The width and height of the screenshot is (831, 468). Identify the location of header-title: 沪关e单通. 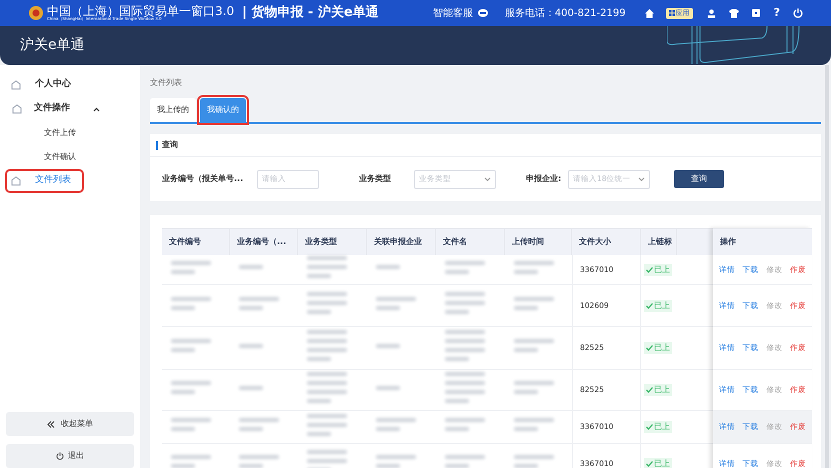
(52, 45).